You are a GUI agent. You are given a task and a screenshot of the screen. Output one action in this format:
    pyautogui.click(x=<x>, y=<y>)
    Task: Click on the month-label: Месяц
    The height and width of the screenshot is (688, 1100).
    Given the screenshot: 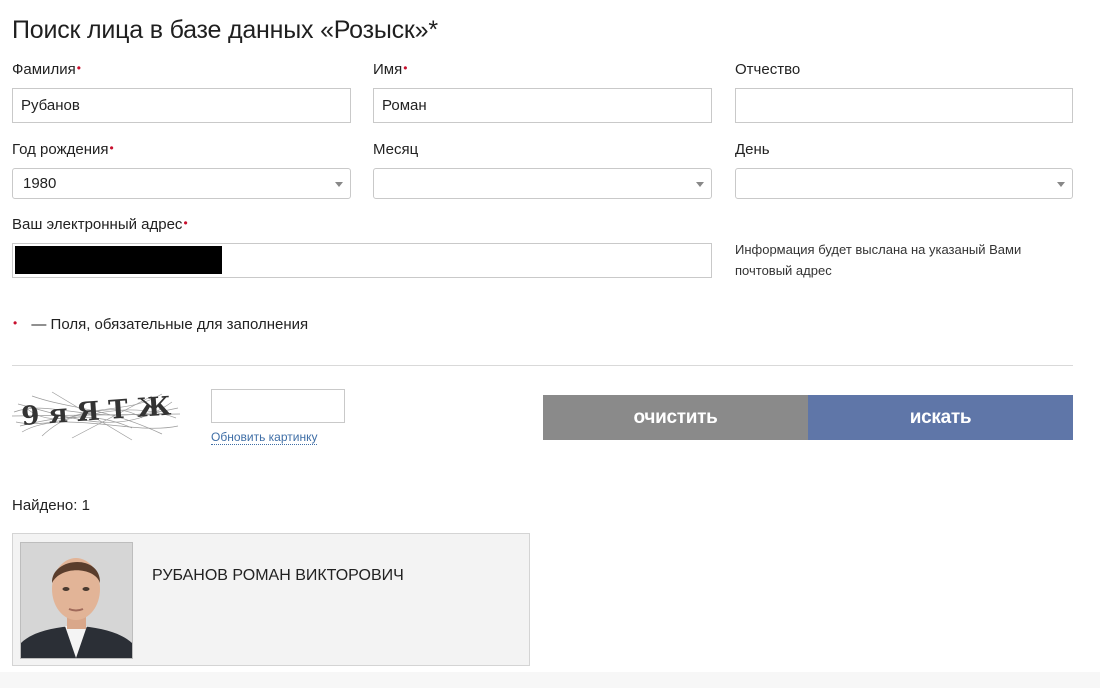 What is the action you would take?
    pyautogui.click(x=396, y=149)
    